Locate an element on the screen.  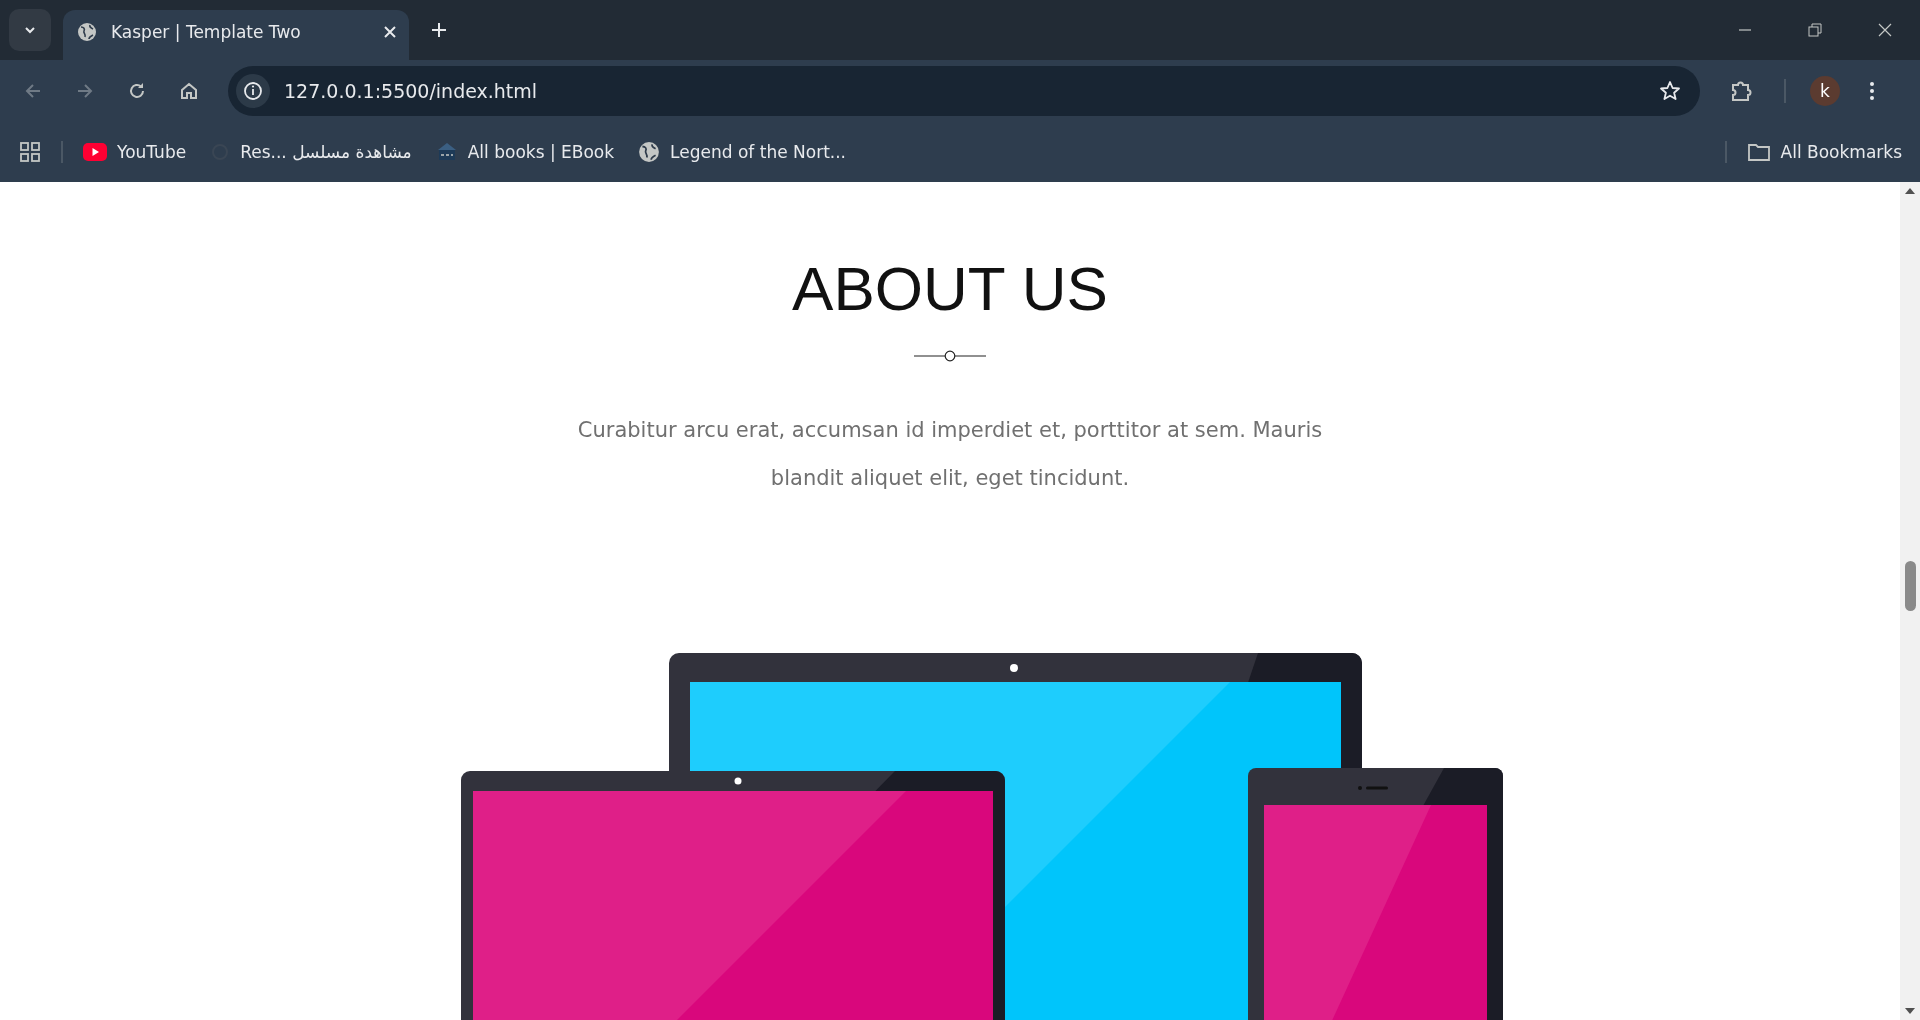
all-bookmarks-button: All Bookmarks is located at coordinates (1824, 152).